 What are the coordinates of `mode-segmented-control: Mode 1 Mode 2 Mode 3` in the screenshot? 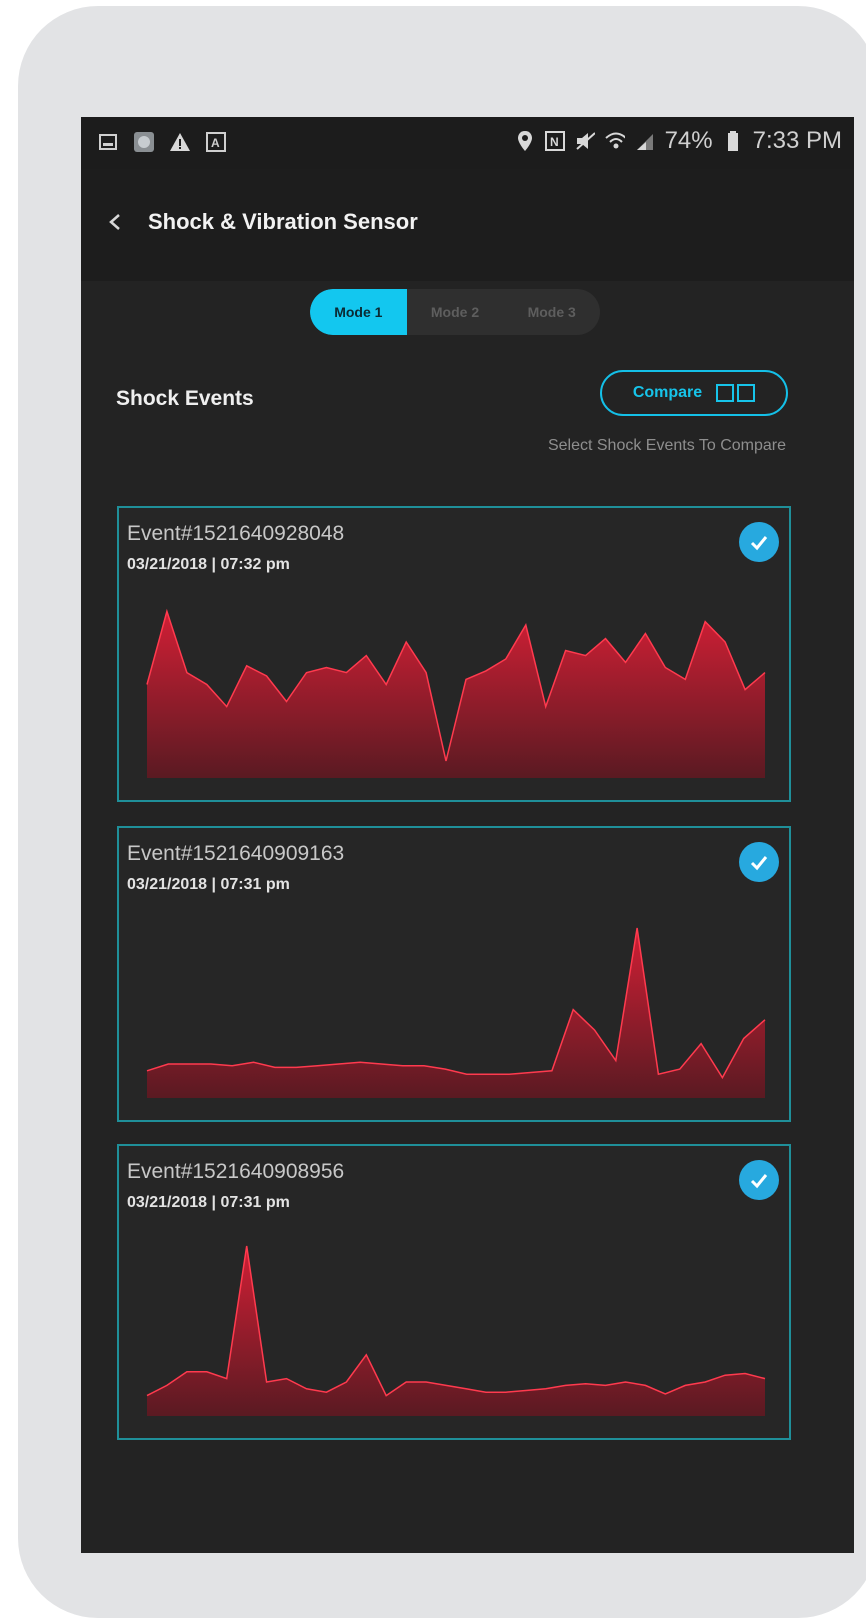 It's located at (455, 312).